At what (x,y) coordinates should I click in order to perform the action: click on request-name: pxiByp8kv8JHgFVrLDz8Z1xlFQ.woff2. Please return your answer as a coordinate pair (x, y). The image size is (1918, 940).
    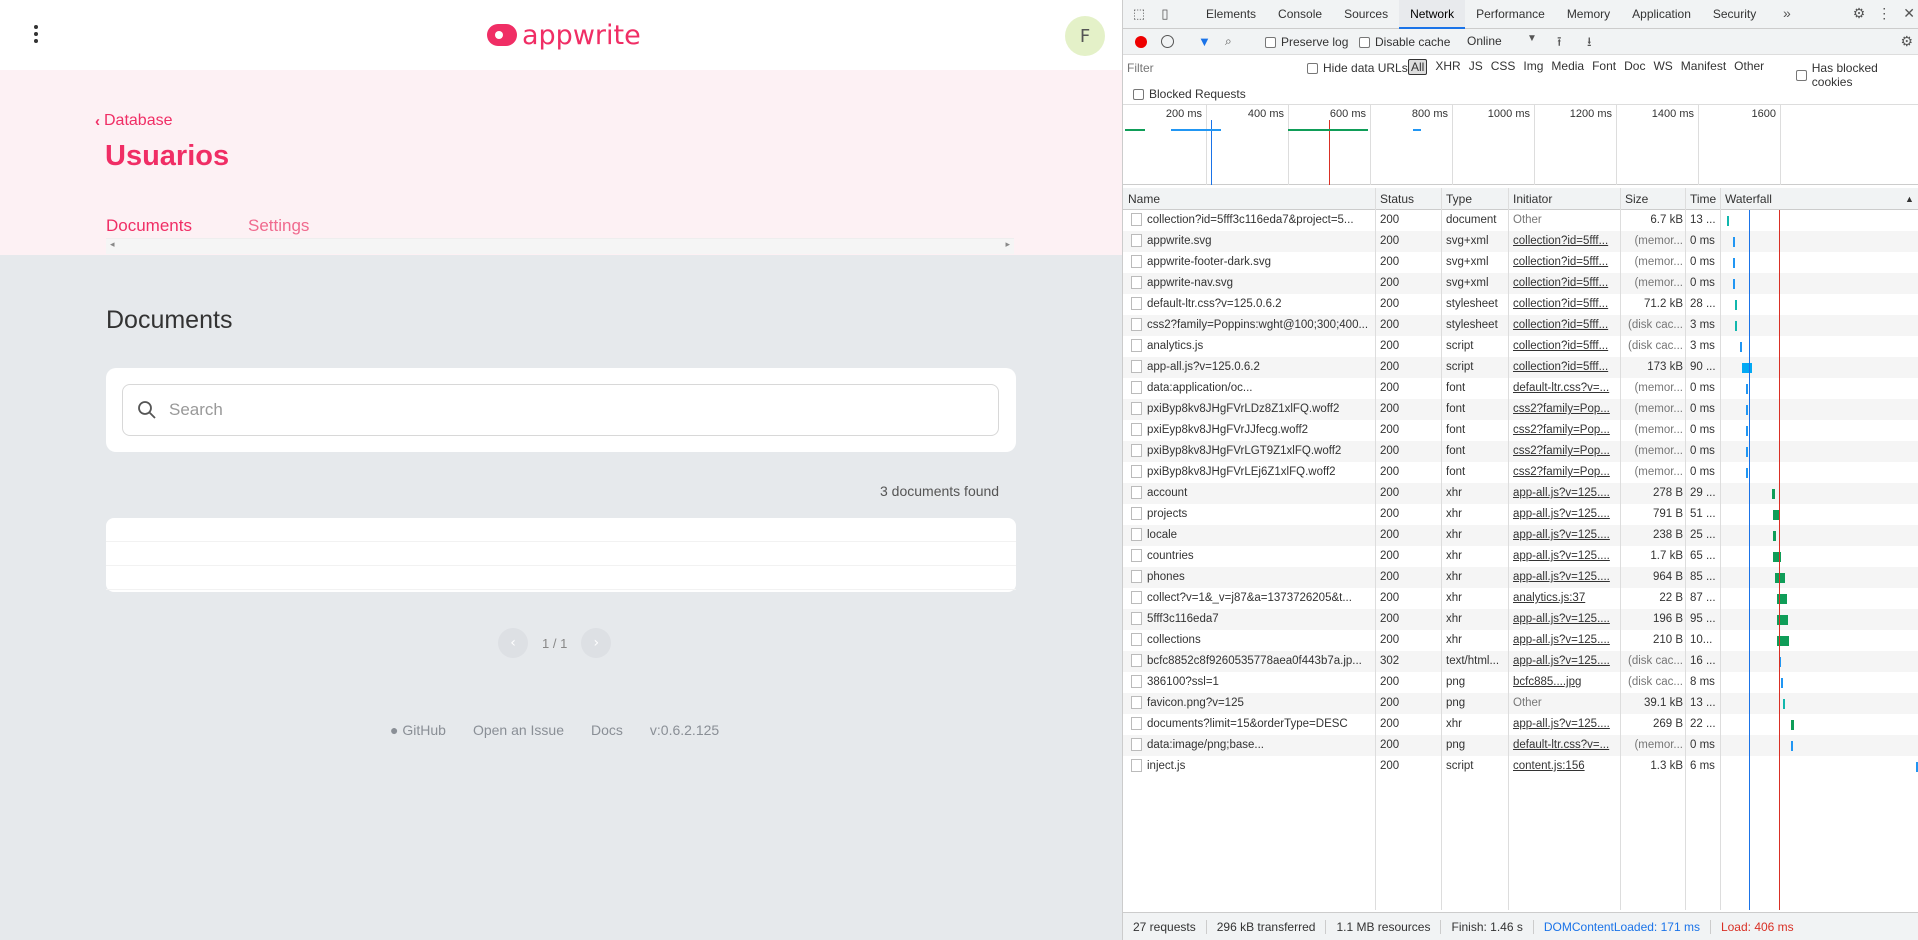
    Looking at the image, I should click on (1259, 409).